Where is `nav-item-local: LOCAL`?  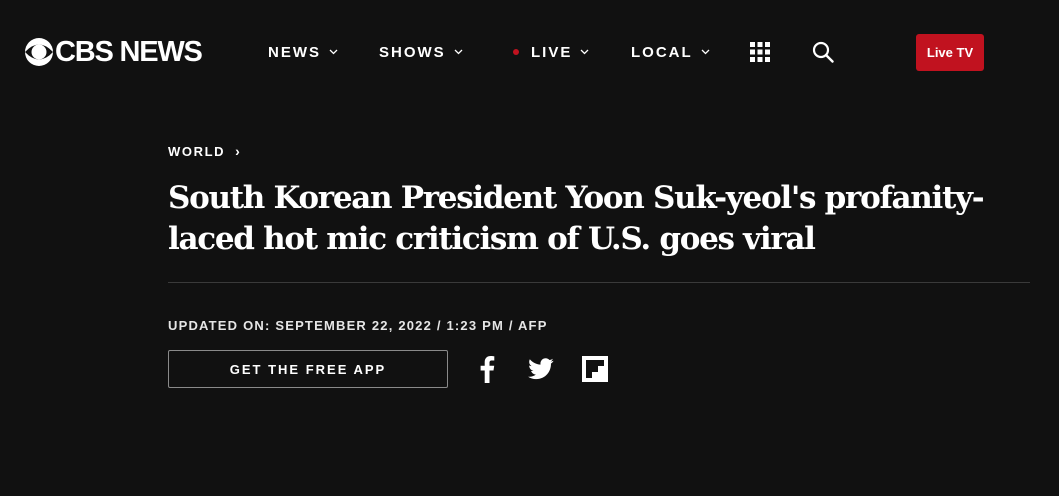 nav-item-local: LOCAL is located at coordinates (670, 52).